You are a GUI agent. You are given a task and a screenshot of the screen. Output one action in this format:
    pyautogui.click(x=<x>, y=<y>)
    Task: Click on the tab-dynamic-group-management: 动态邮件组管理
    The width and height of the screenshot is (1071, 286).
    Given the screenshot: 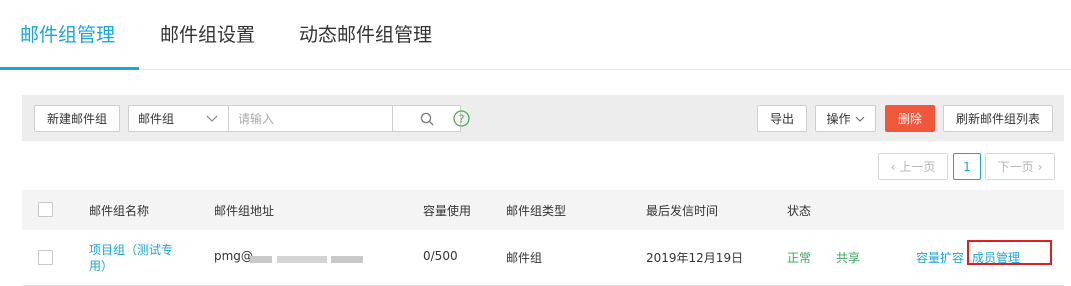 What is the action you would take?
    pyautogui.click(x=365, y=33)
    